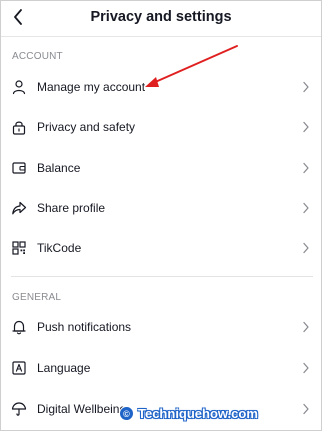  I want to click on menu-item-share-profile: Share profile, so click(161, 208).